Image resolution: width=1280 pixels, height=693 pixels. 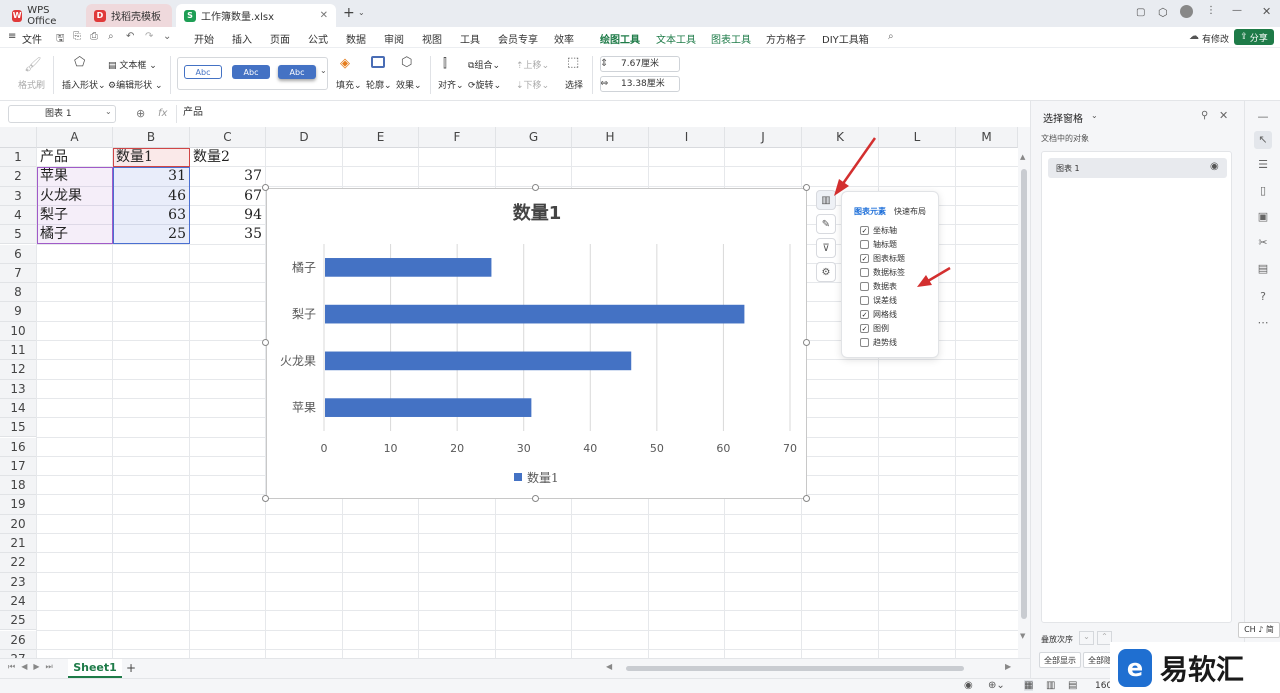 I want to click on eye-icon: ◉, so click(x=1214, y=166).